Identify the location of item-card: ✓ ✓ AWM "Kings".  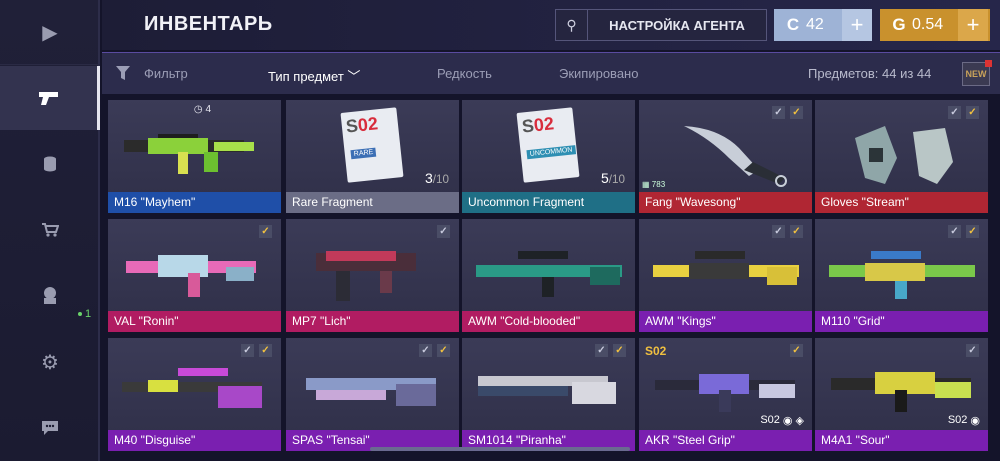
(725, 275).